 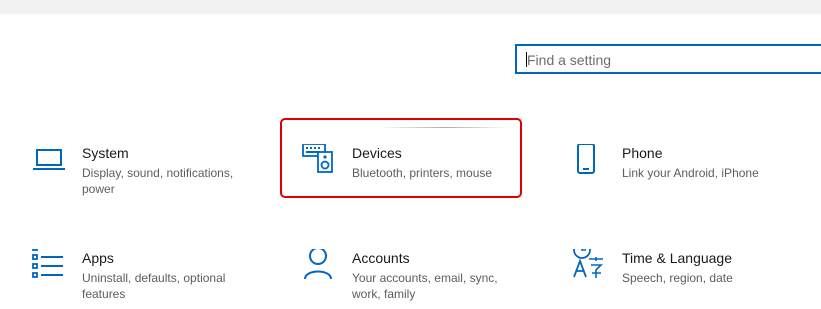 What do you see at coordinates (410, 7) in the screenshot?
I see `title-bar` at bounding box center [410, 7].